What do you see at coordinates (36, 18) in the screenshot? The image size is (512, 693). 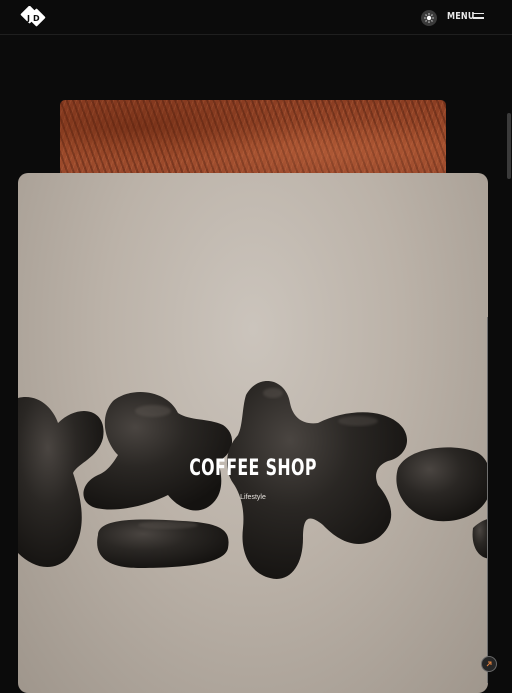 I see `svg-text: D` at bounding box center [36, 18].